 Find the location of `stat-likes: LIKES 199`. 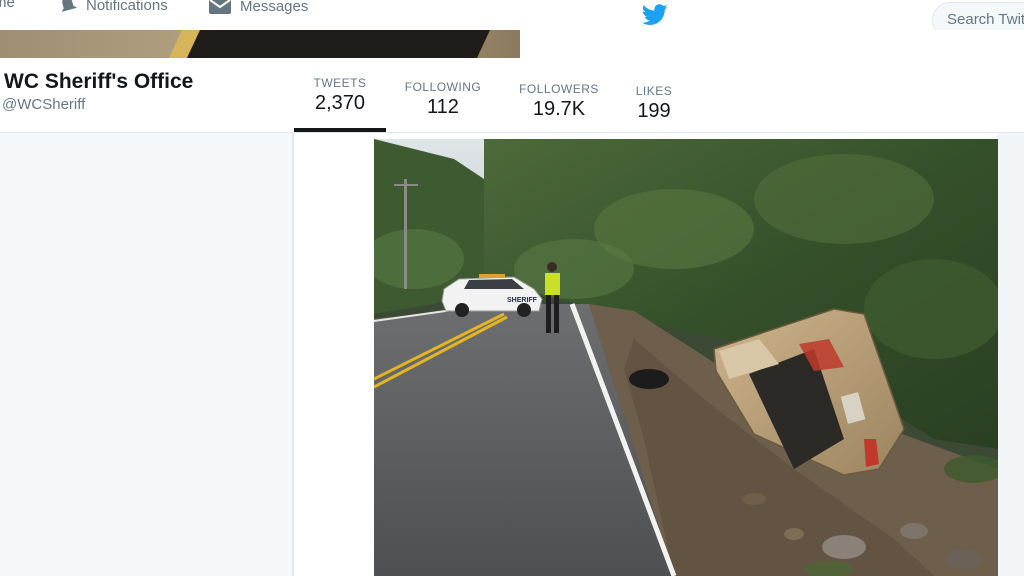

stat-likes: LIKES 199 is located at coordinates (654, 103).